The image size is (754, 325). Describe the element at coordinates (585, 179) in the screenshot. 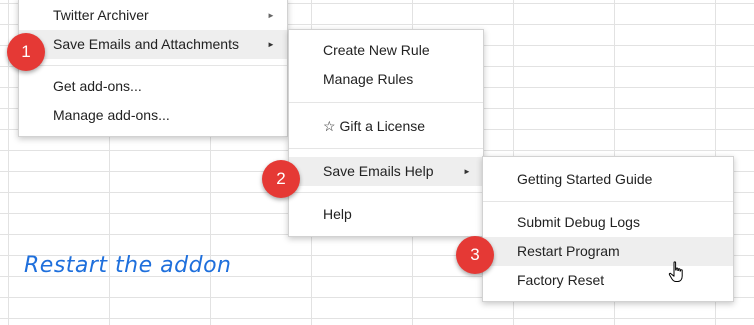

I see `menu-item-label: Getting Started Guide` at that location.